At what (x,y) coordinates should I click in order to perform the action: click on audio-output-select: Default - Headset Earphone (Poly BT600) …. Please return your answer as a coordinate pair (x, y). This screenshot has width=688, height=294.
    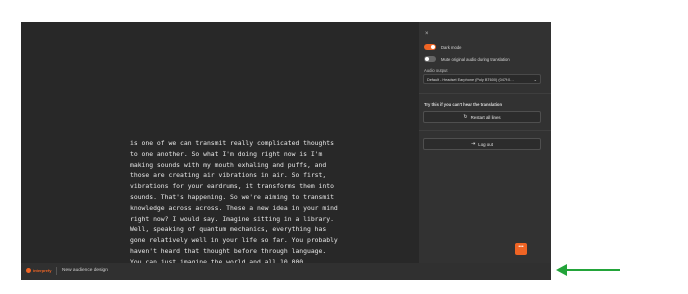
    Looking at the image, I should click on (482, 79).